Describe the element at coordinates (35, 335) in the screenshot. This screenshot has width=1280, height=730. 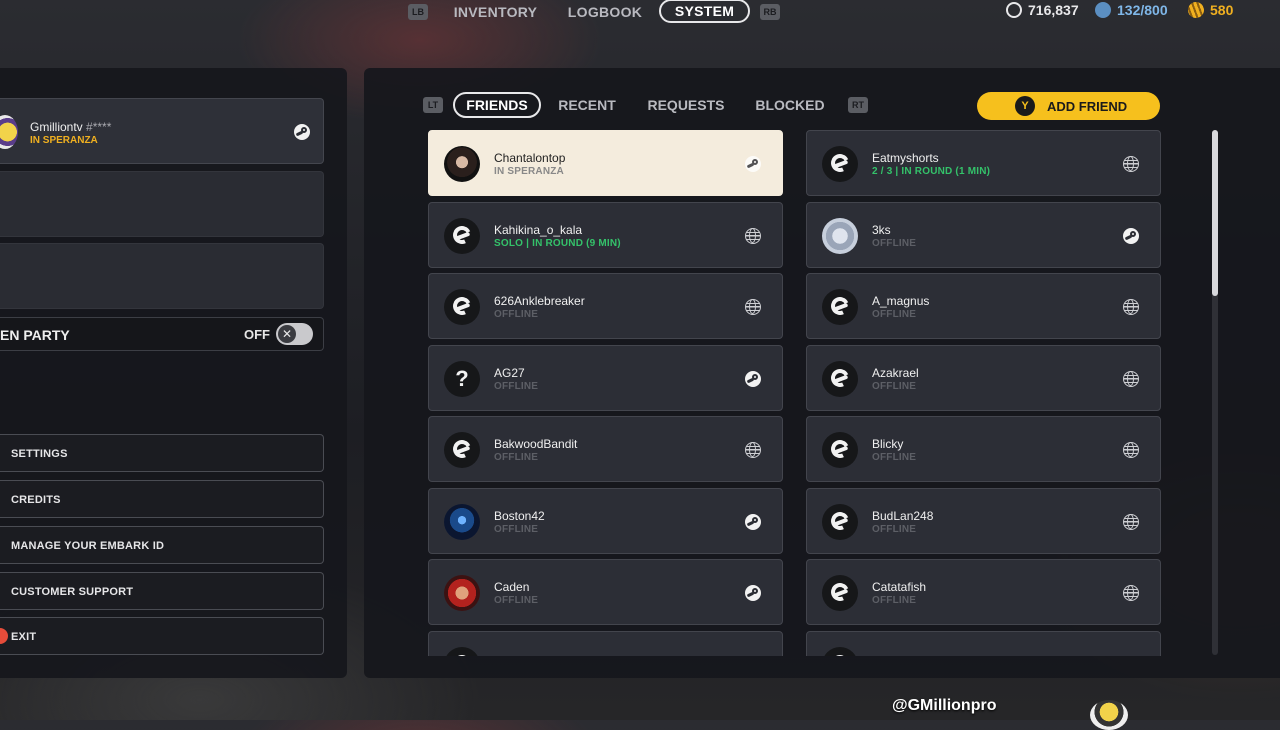
I see `open-party-label: EN PARTY` at that location.